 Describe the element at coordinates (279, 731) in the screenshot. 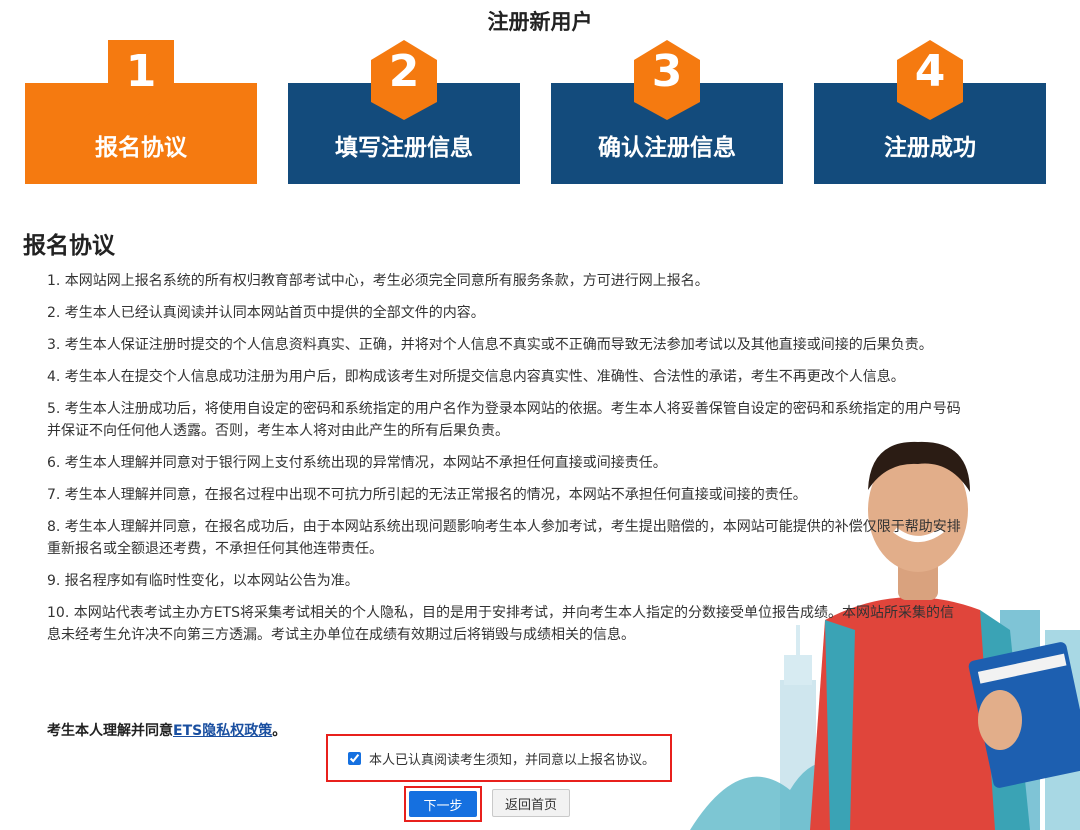

I see `consent-suffix: 。` at that location.